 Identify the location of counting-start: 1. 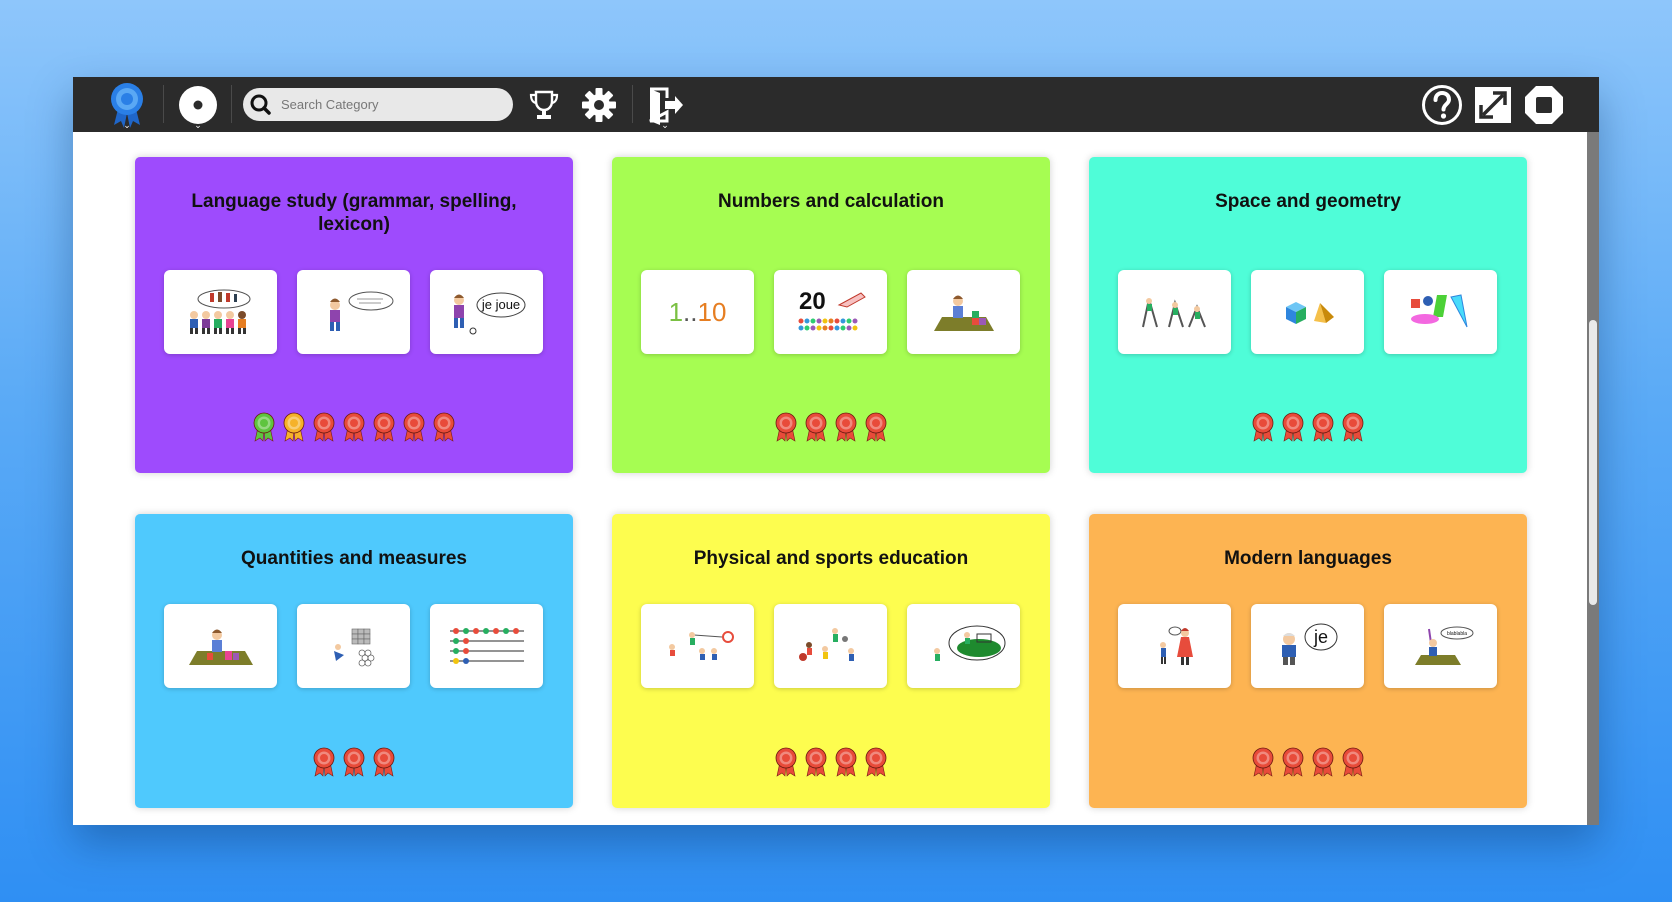
(676, 311).